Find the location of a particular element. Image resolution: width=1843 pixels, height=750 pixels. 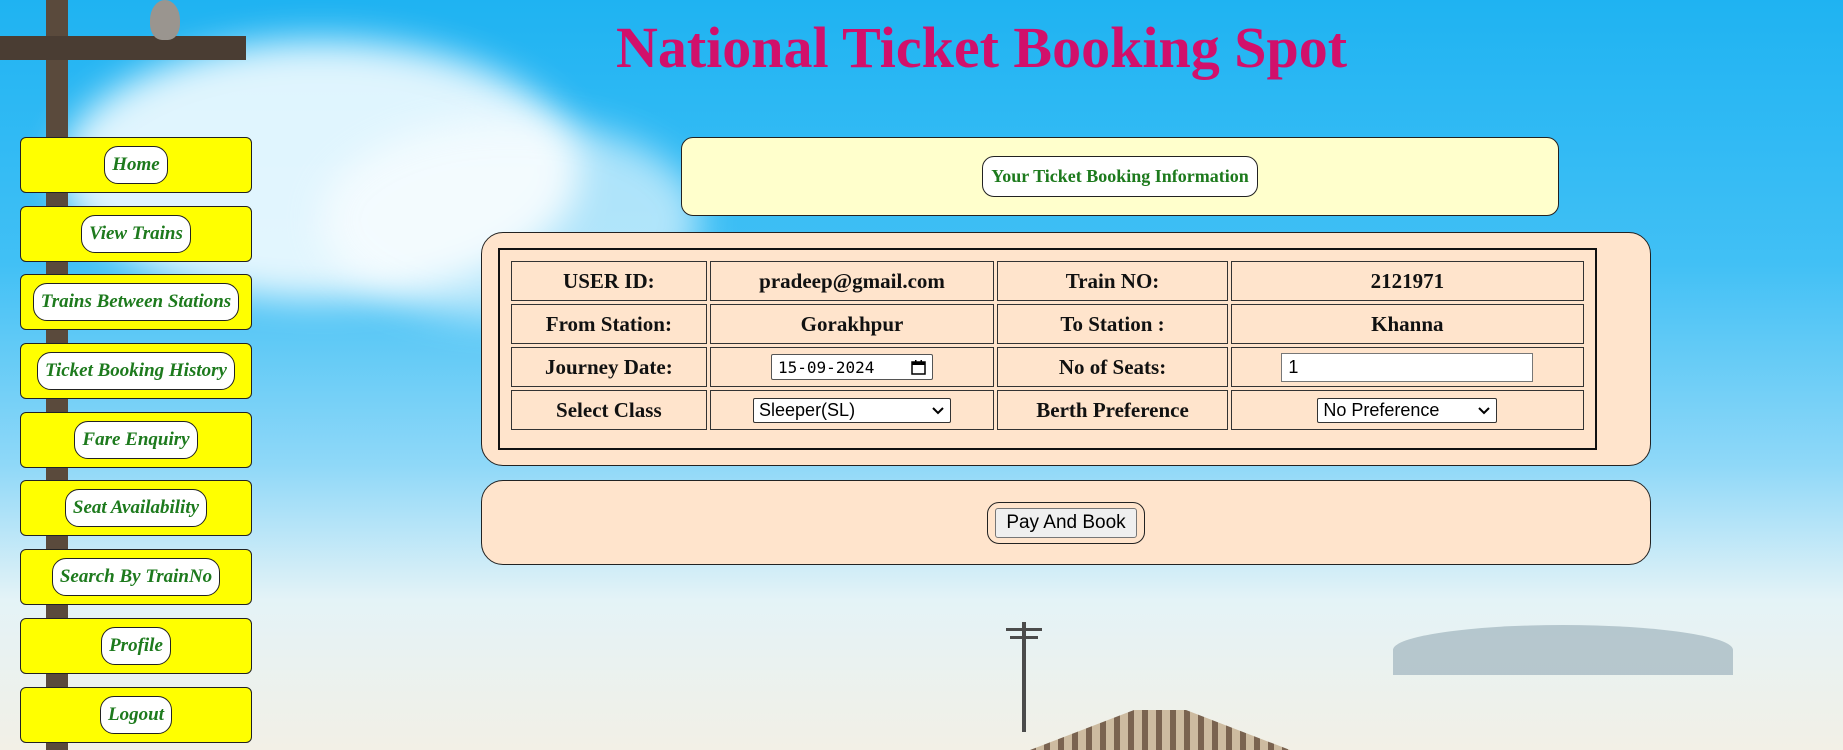

pay-button-frame: Pay And Book is located at coordinates (1066, 522).